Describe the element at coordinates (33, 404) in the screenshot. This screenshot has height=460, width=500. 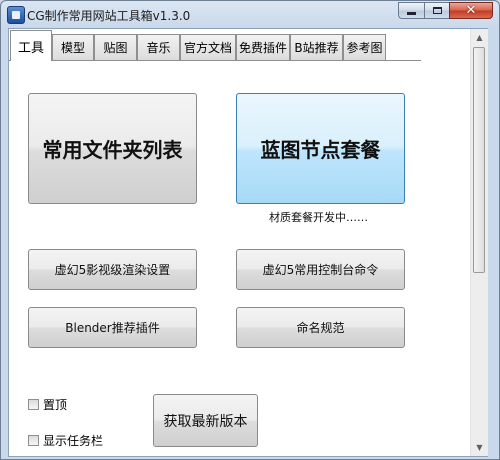
I see `pin-top-box` at that location.